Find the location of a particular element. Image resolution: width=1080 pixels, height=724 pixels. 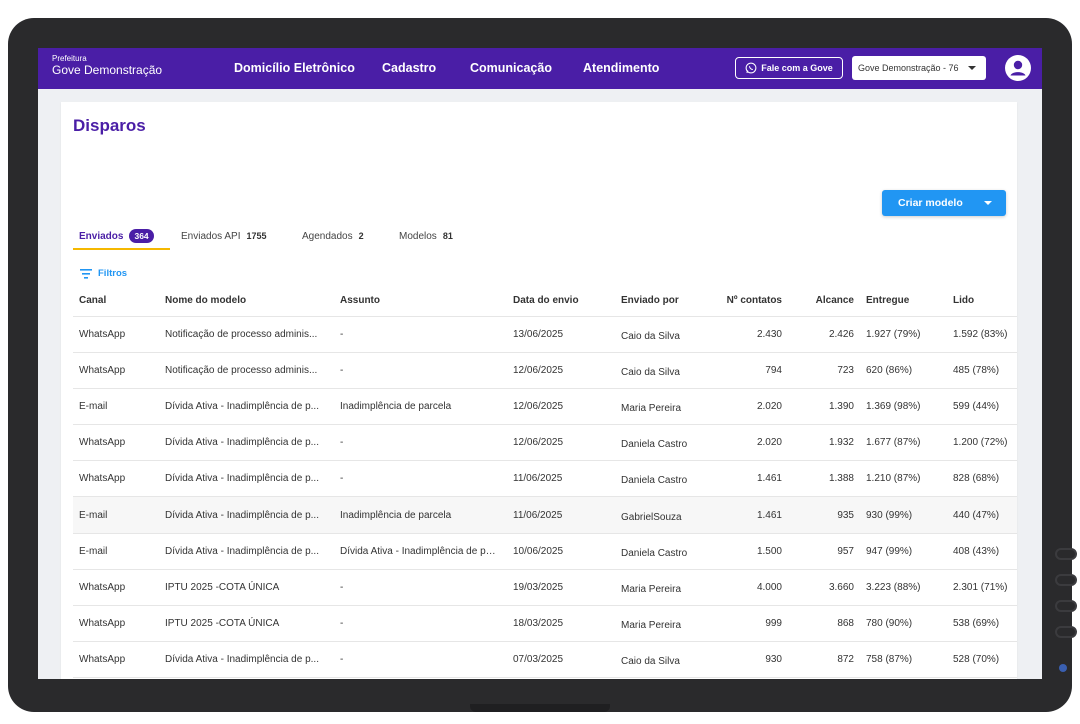

cell-entregue: 1.210 (87%) is located at coordinates (903, 478).